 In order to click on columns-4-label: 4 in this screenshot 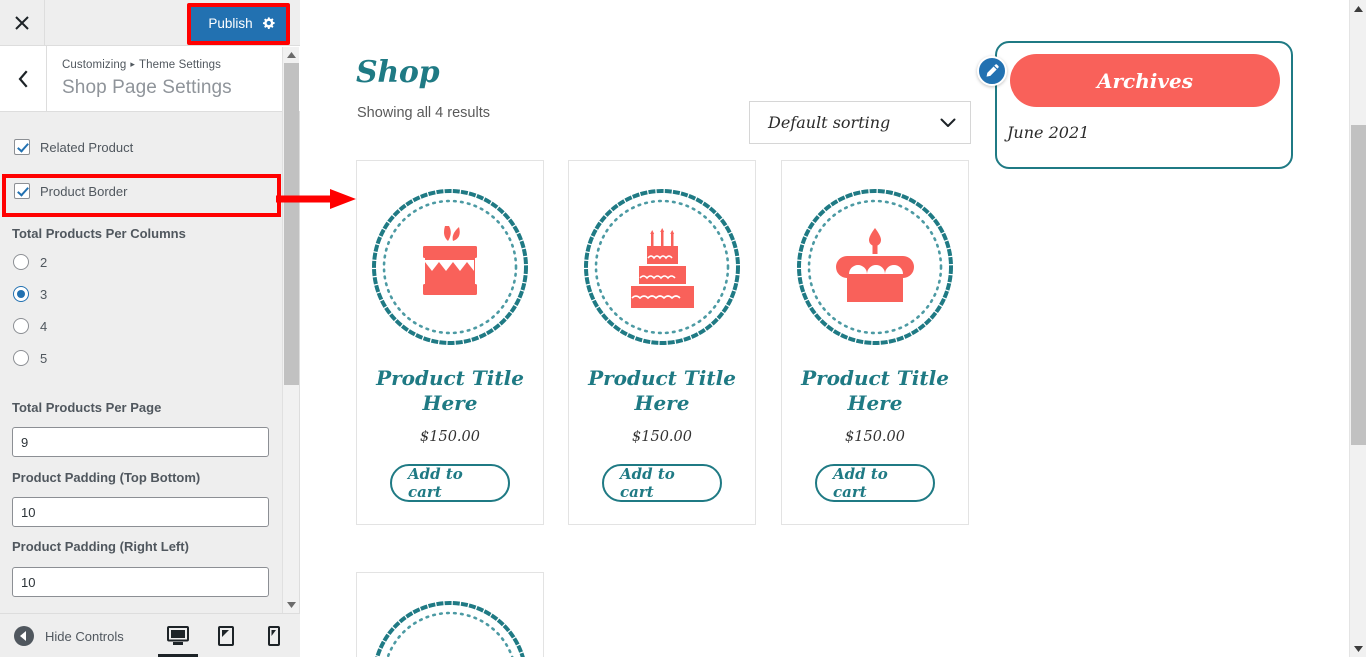, I will do `click(44, 326)`.